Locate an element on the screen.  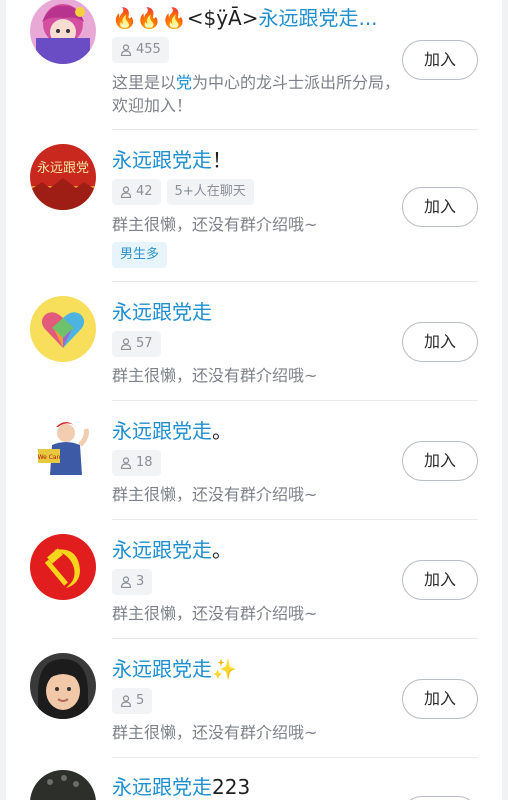
member-count: 18 is located at coordinates (144, 462).